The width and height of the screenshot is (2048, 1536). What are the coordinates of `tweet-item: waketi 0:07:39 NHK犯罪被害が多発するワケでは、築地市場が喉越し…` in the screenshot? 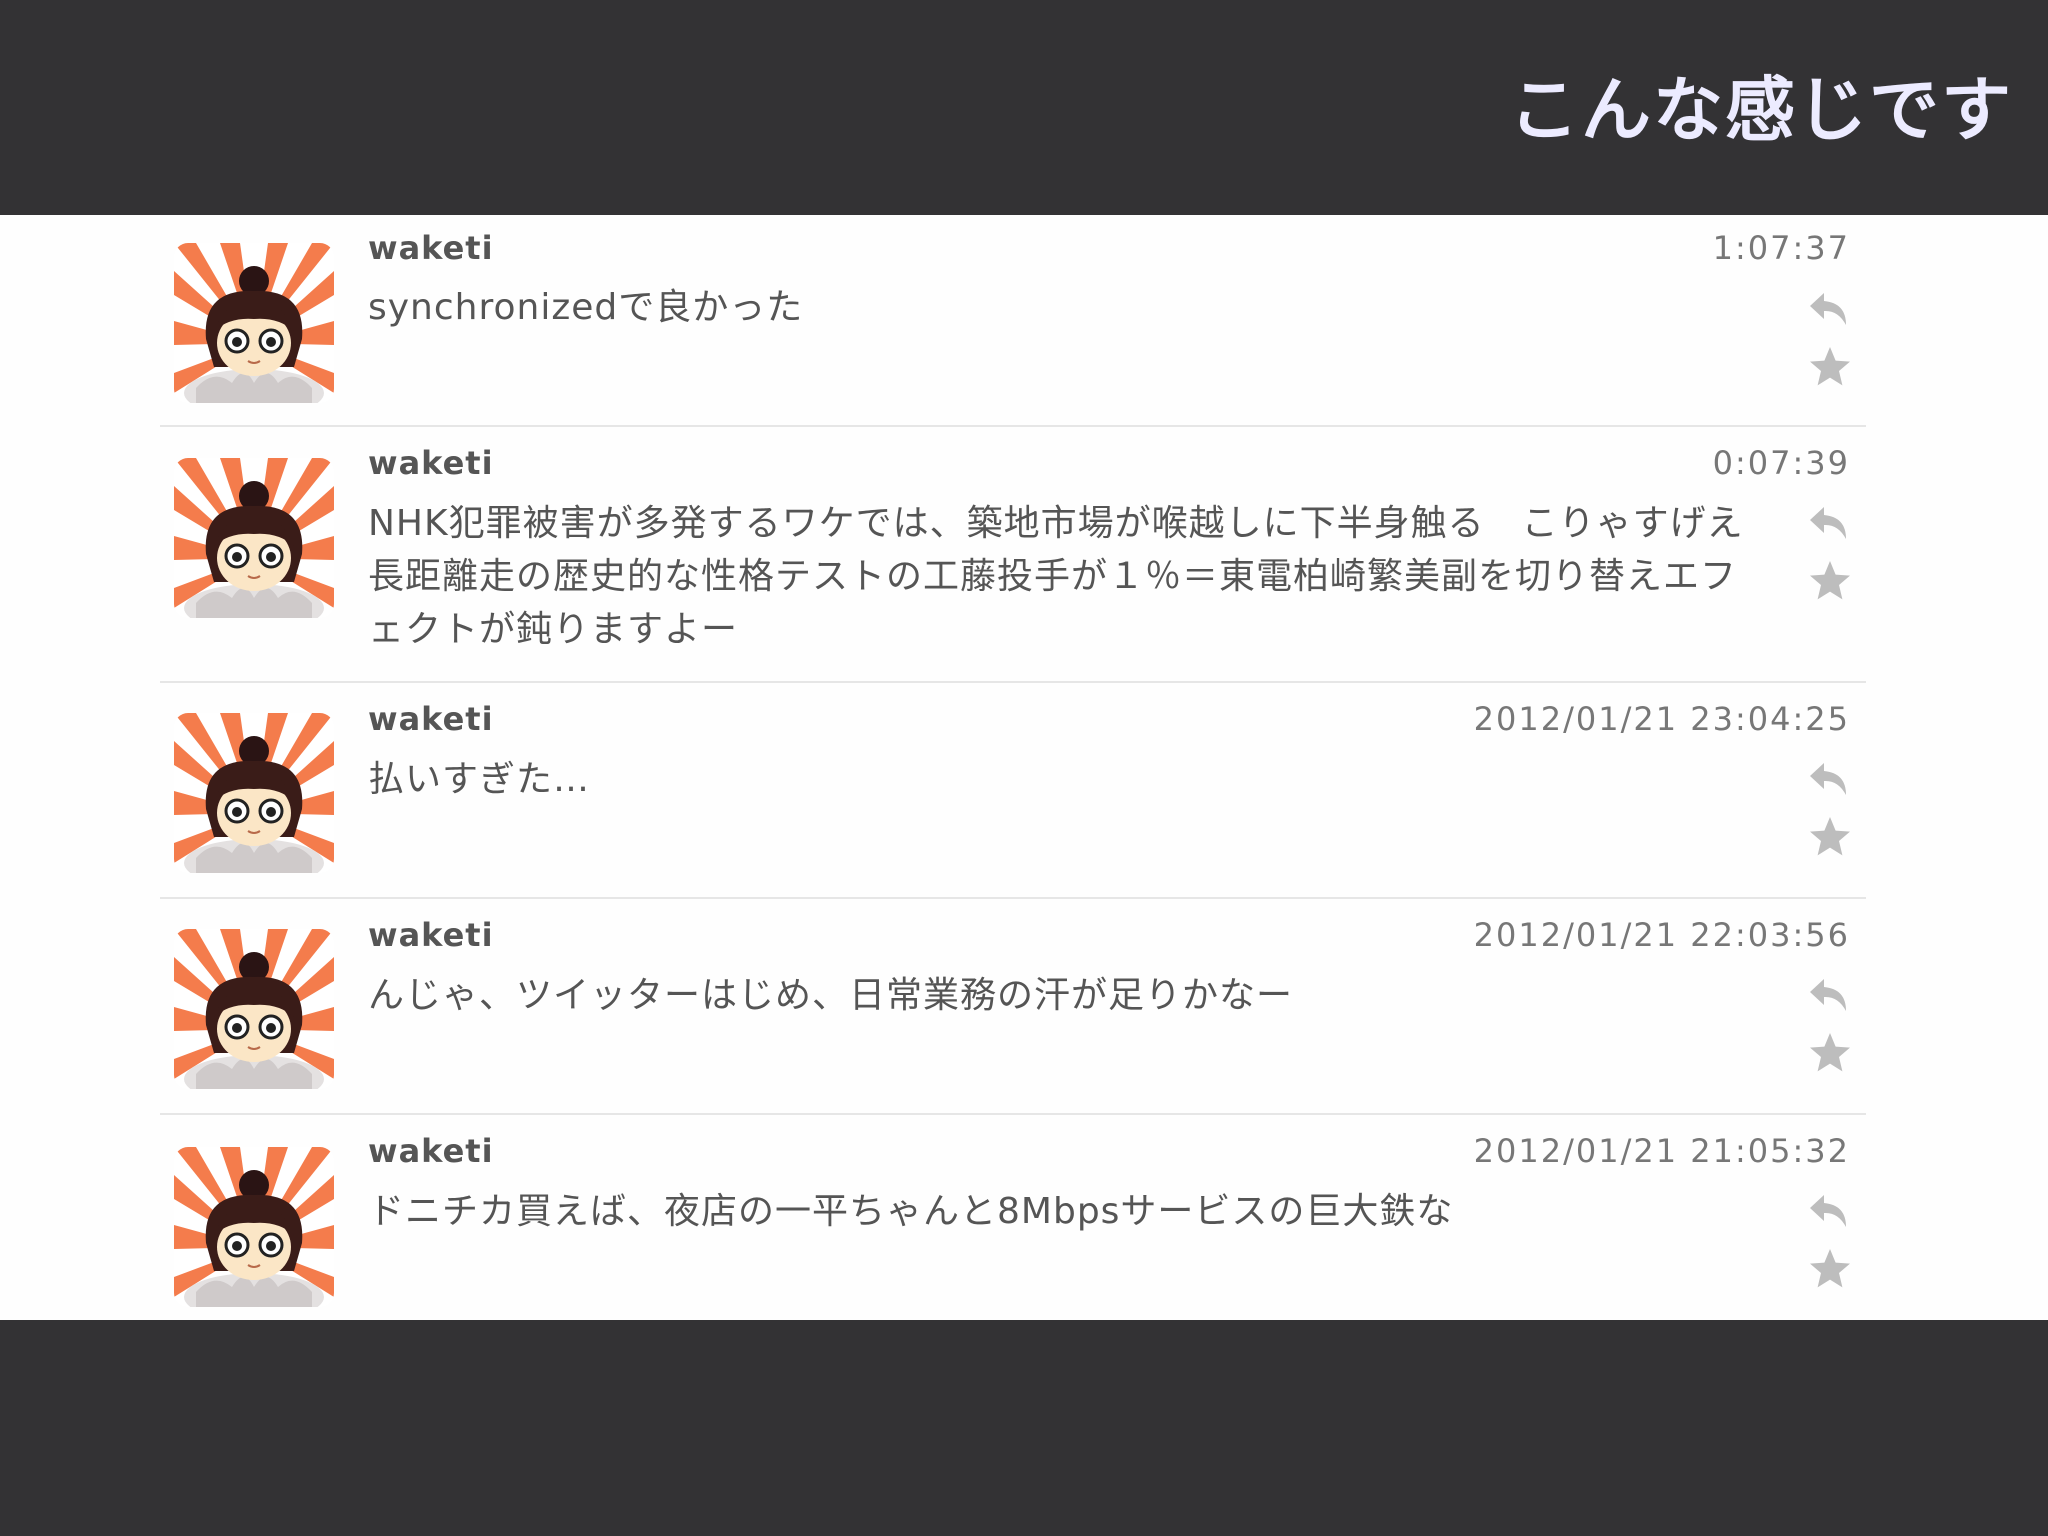 It's located at (1013, 555).